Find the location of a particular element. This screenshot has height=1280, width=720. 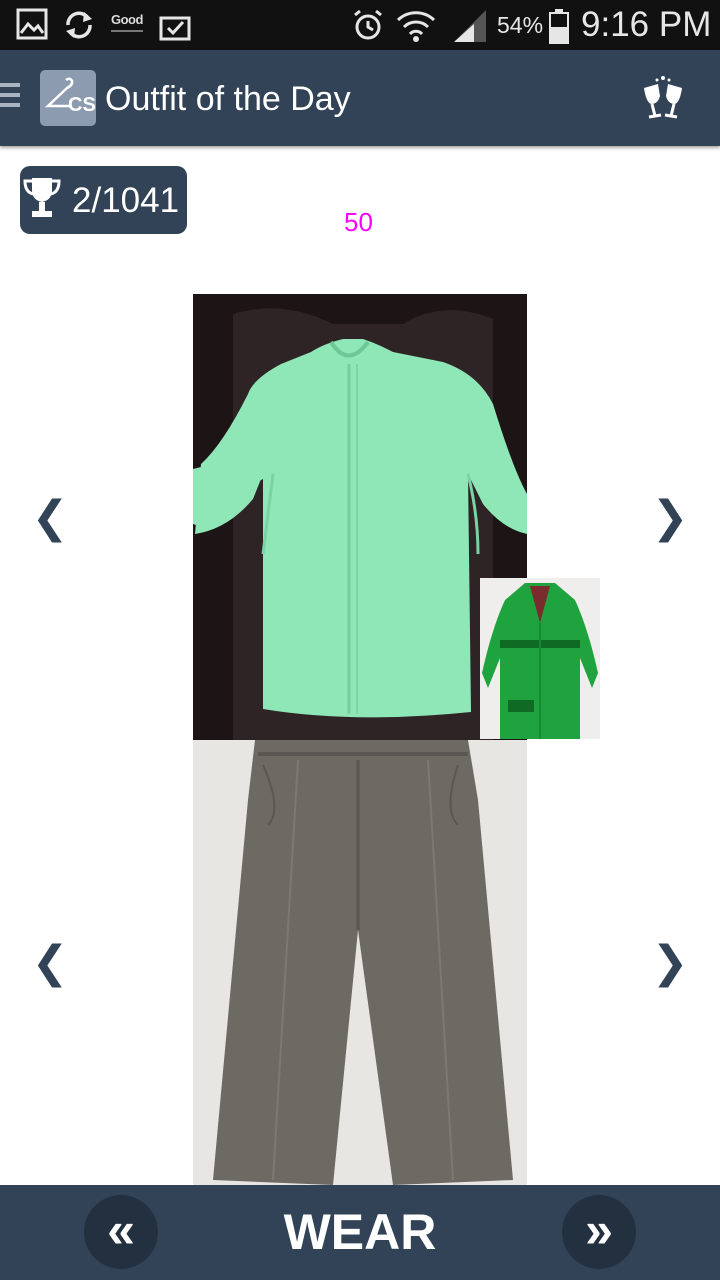

bottom-action-bar: « WEAR » is located at coordinates (360, 1232).